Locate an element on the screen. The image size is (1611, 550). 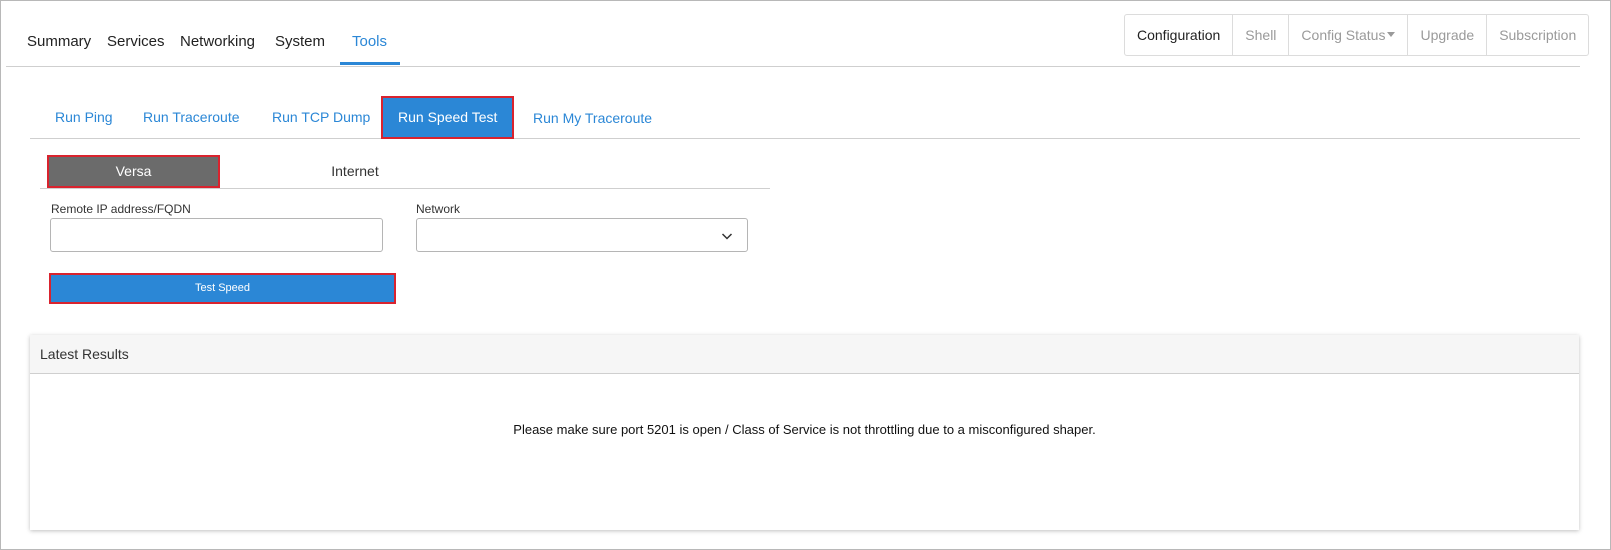
caret-down-icon is located at coordinates (1391, 34).